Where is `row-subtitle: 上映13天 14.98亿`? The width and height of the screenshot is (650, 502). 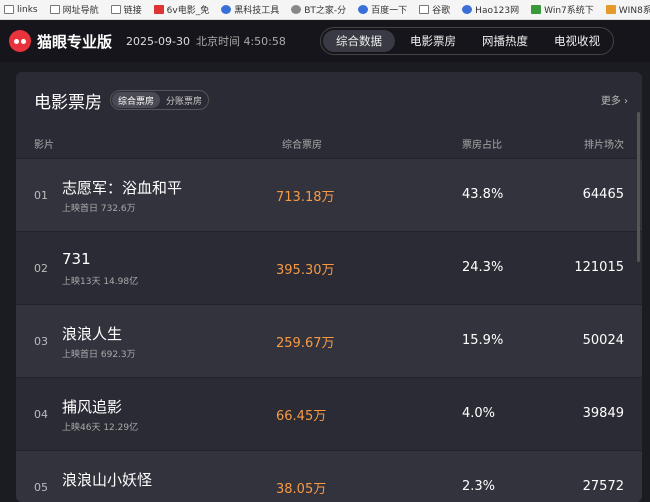
row-subtitle: 上映13天 14.98亿 is located at coordinates (100, 282).